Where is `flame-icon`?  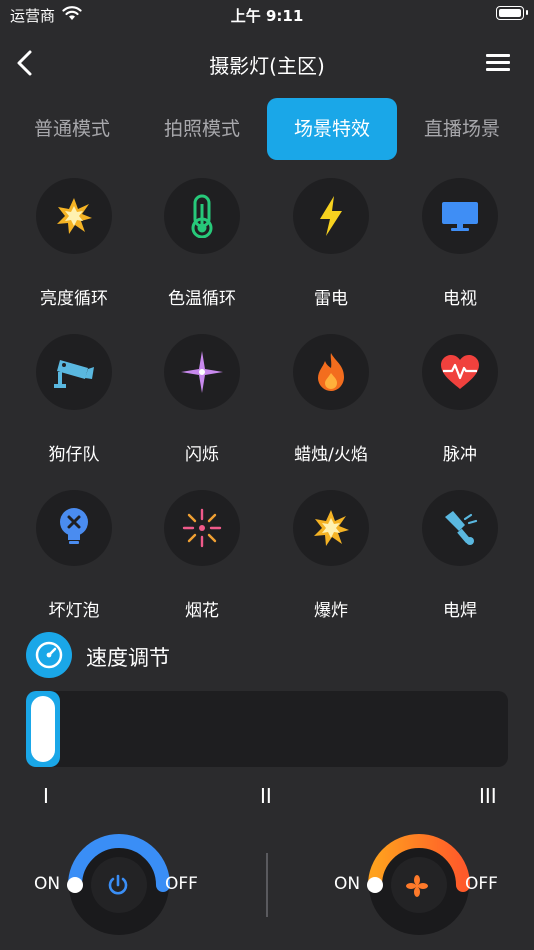 flame-icon is located at coordinates (331, 372).